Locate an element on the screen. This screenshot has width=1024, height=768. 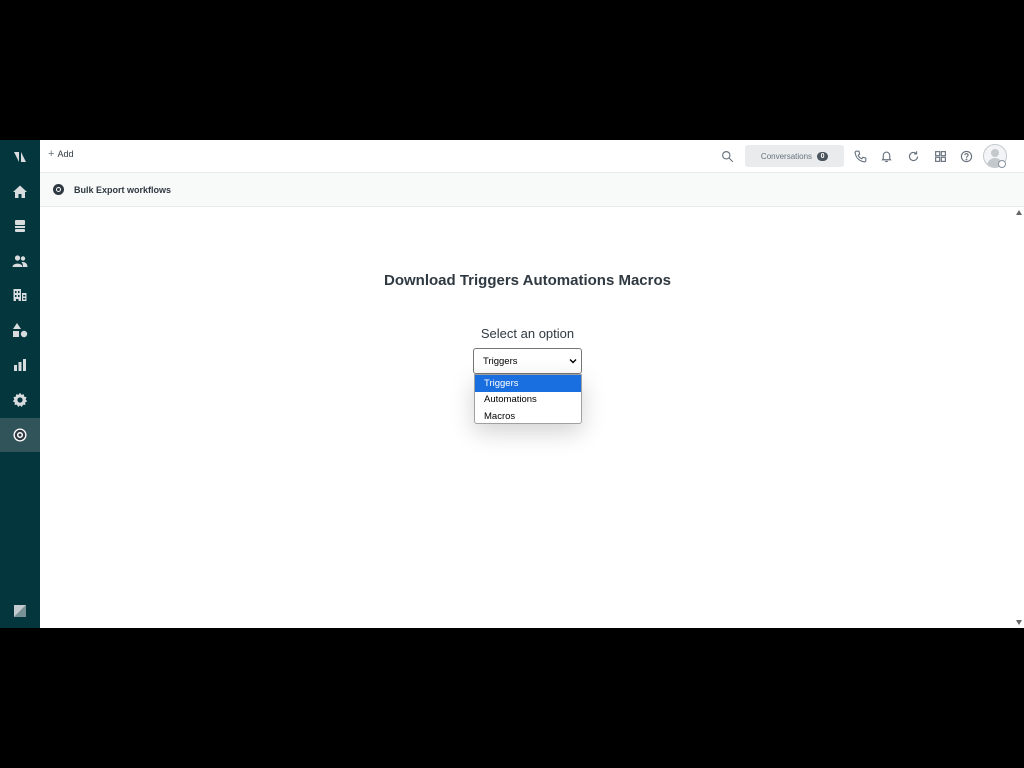
app-logo-icon is located at coordinates (58, 189).